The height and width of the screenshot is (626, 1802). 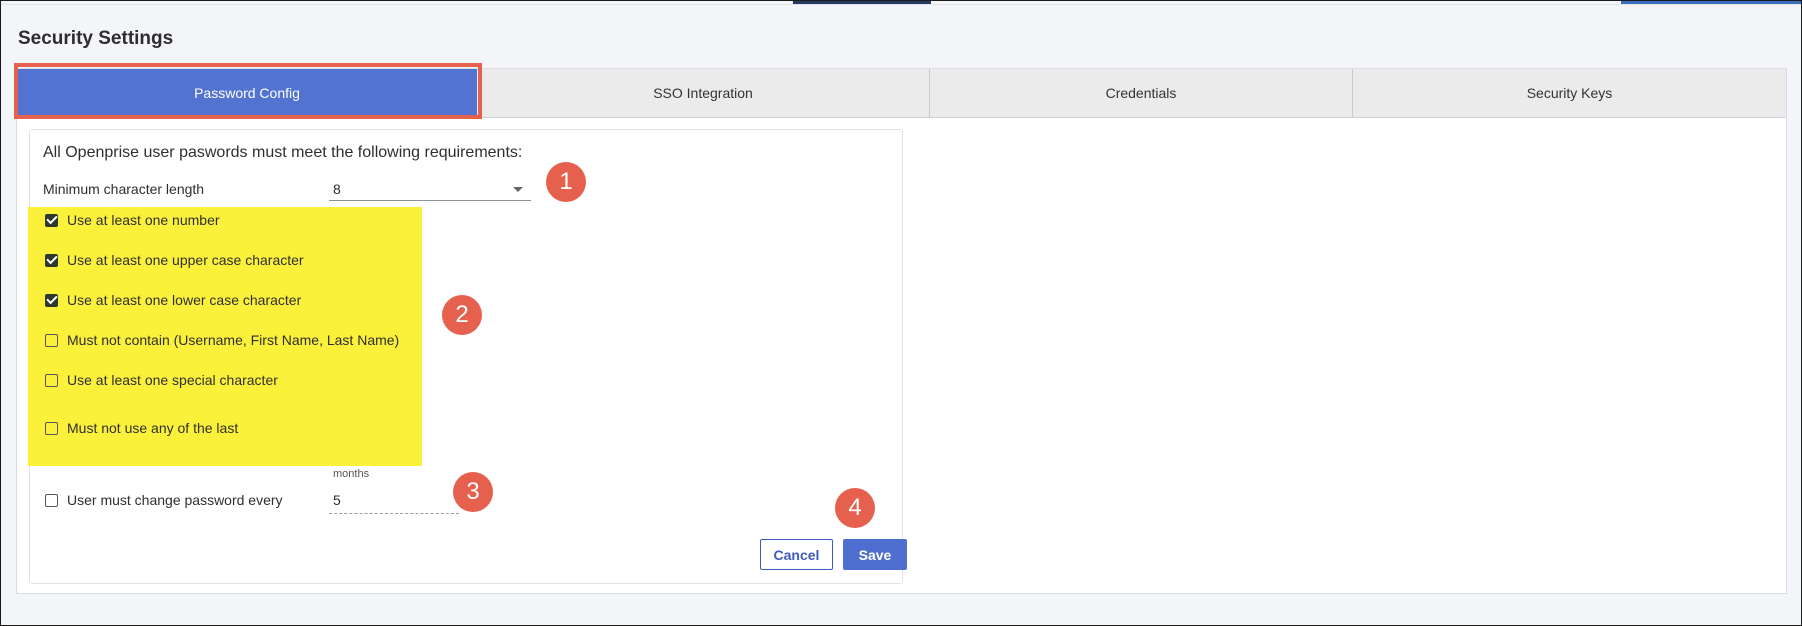 I want to click on min-length-label: Minimum character length, so click(x=124, y=189).